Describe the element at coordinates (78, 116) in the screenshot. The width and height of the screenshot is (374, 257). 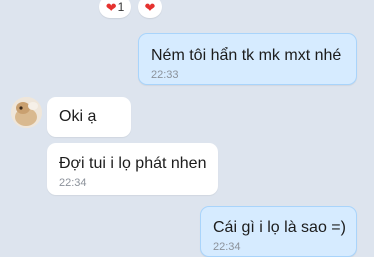
I see `message-text: Oki ạ` at that location.